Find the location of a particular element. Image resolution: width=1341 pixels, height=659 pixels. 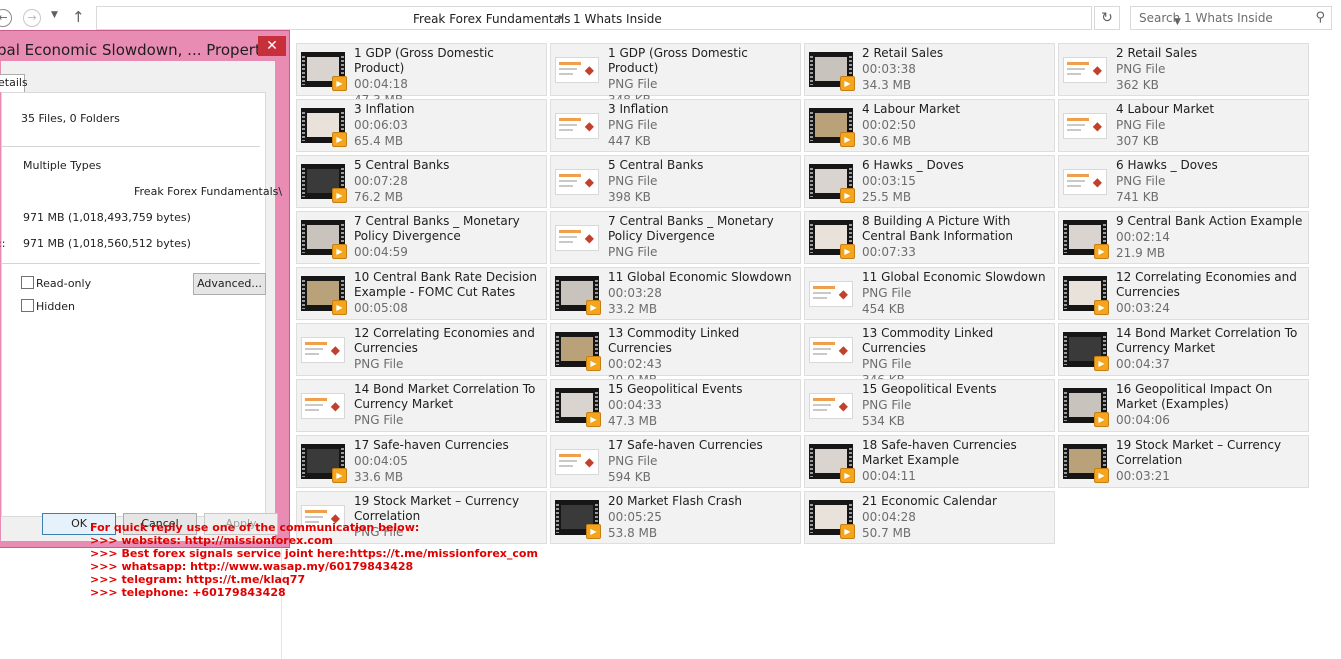

file-size: 454 KB is located at coordinates (883, 309).